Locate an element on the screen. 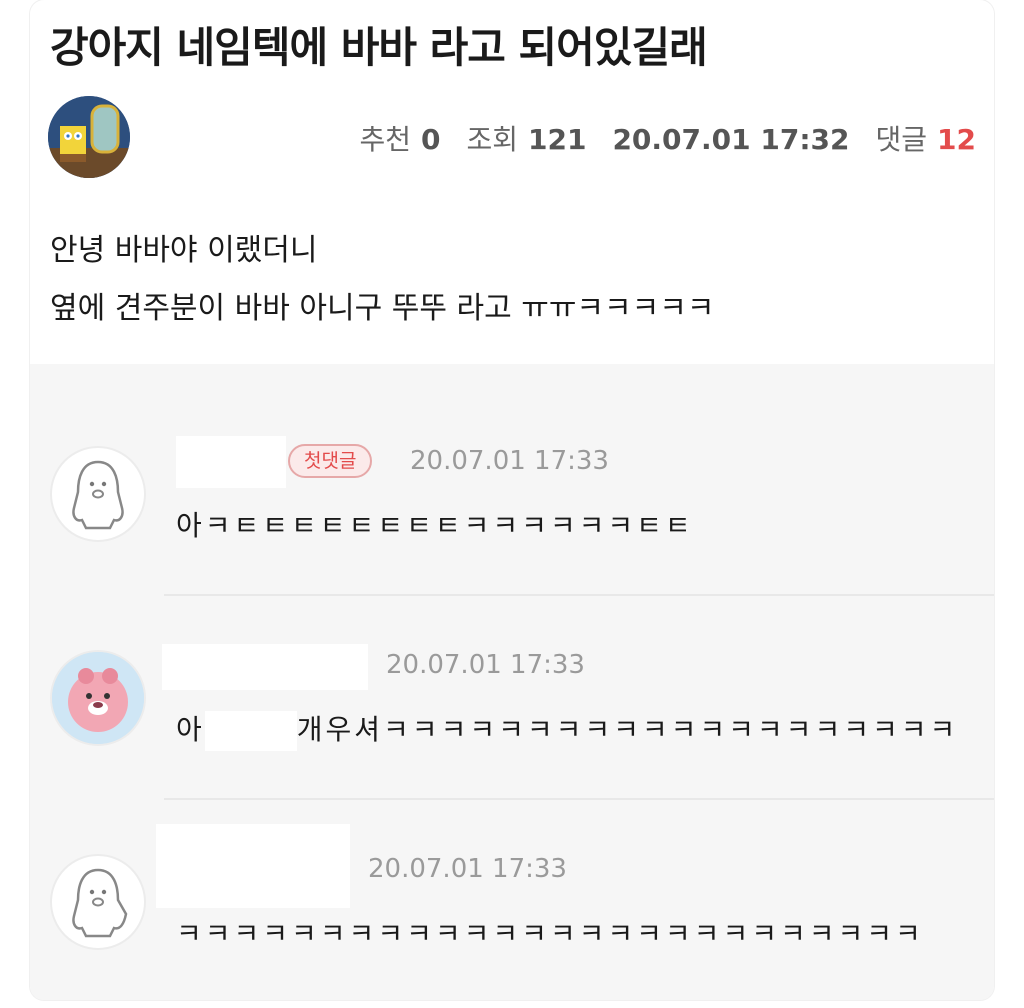  comment-text: 아ㅋㅌㅌㅌㅌㅌㅌㅌㅌㅋㅋㅋㅋㅋㅋㅌㅌ is located at coordinates (435, 525).